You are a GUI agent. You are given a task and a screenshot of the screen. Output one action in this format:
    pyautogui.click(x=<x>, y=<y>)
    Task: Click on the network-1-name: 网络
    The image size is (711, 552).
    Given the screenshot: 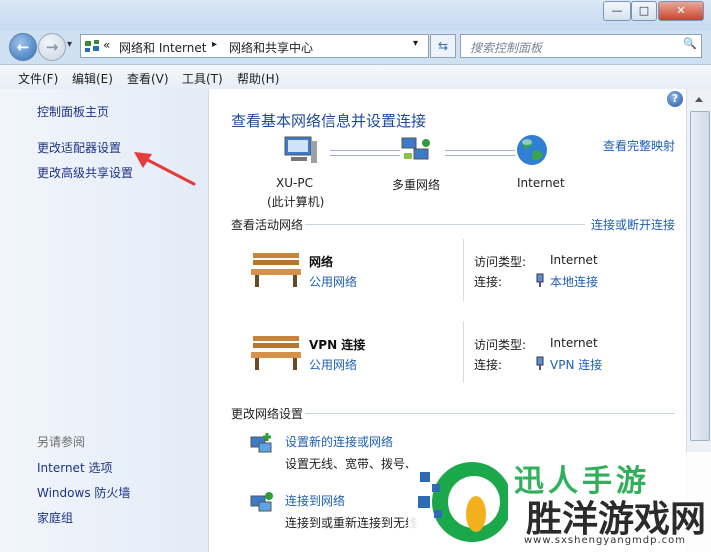 What is the action you would take?
    pyautogui.click(x=321, y=262)
    